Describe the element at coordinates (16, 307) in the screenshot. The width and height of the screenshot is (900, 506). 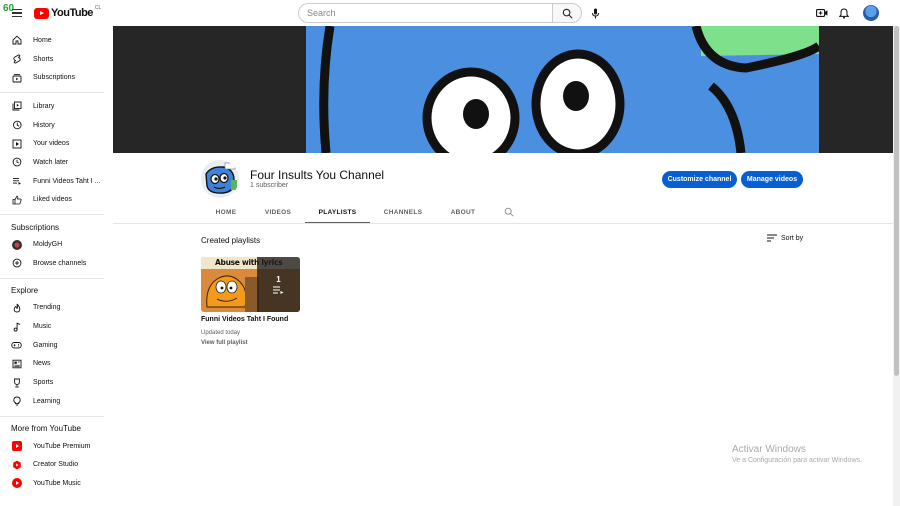
I see `fire-icon` at that location.